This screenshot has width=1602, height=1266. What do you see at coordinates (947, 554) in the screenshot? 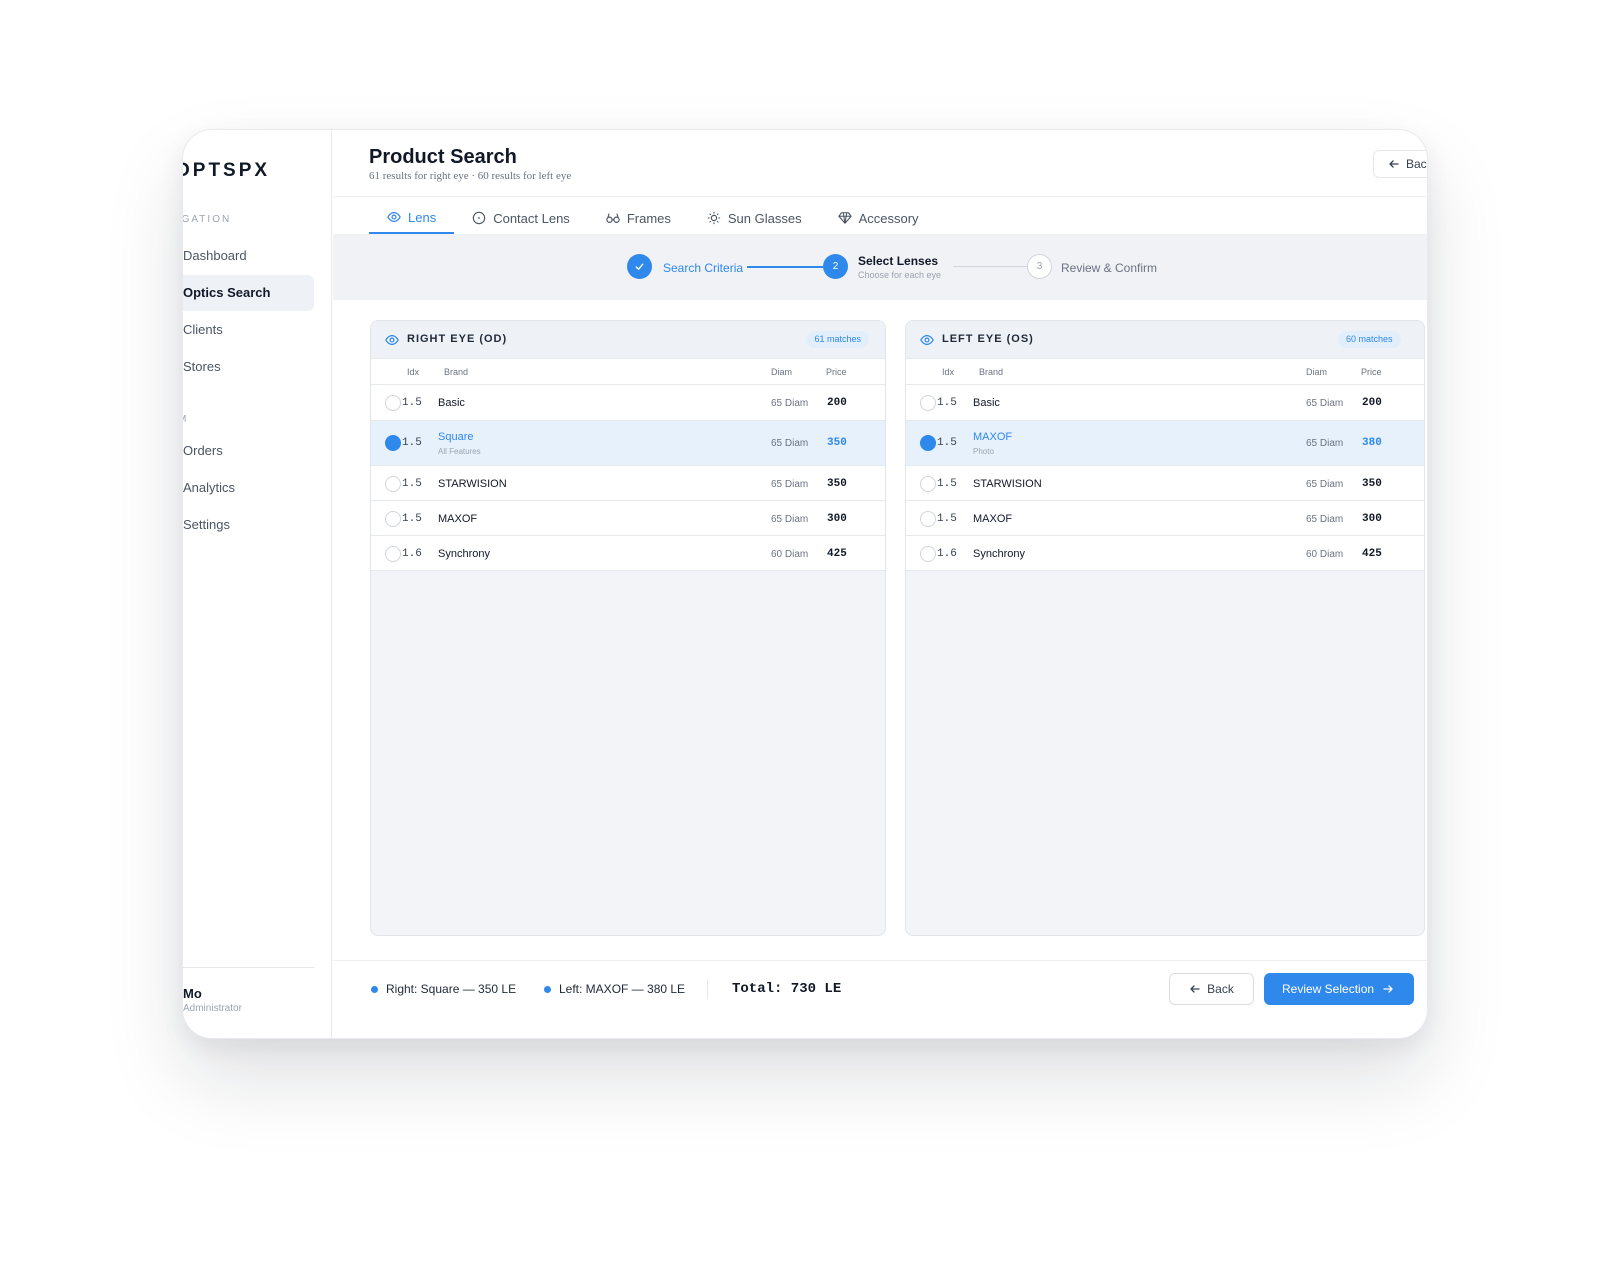
I see `row-idx: 1.6` at bounding box center [947, 554].